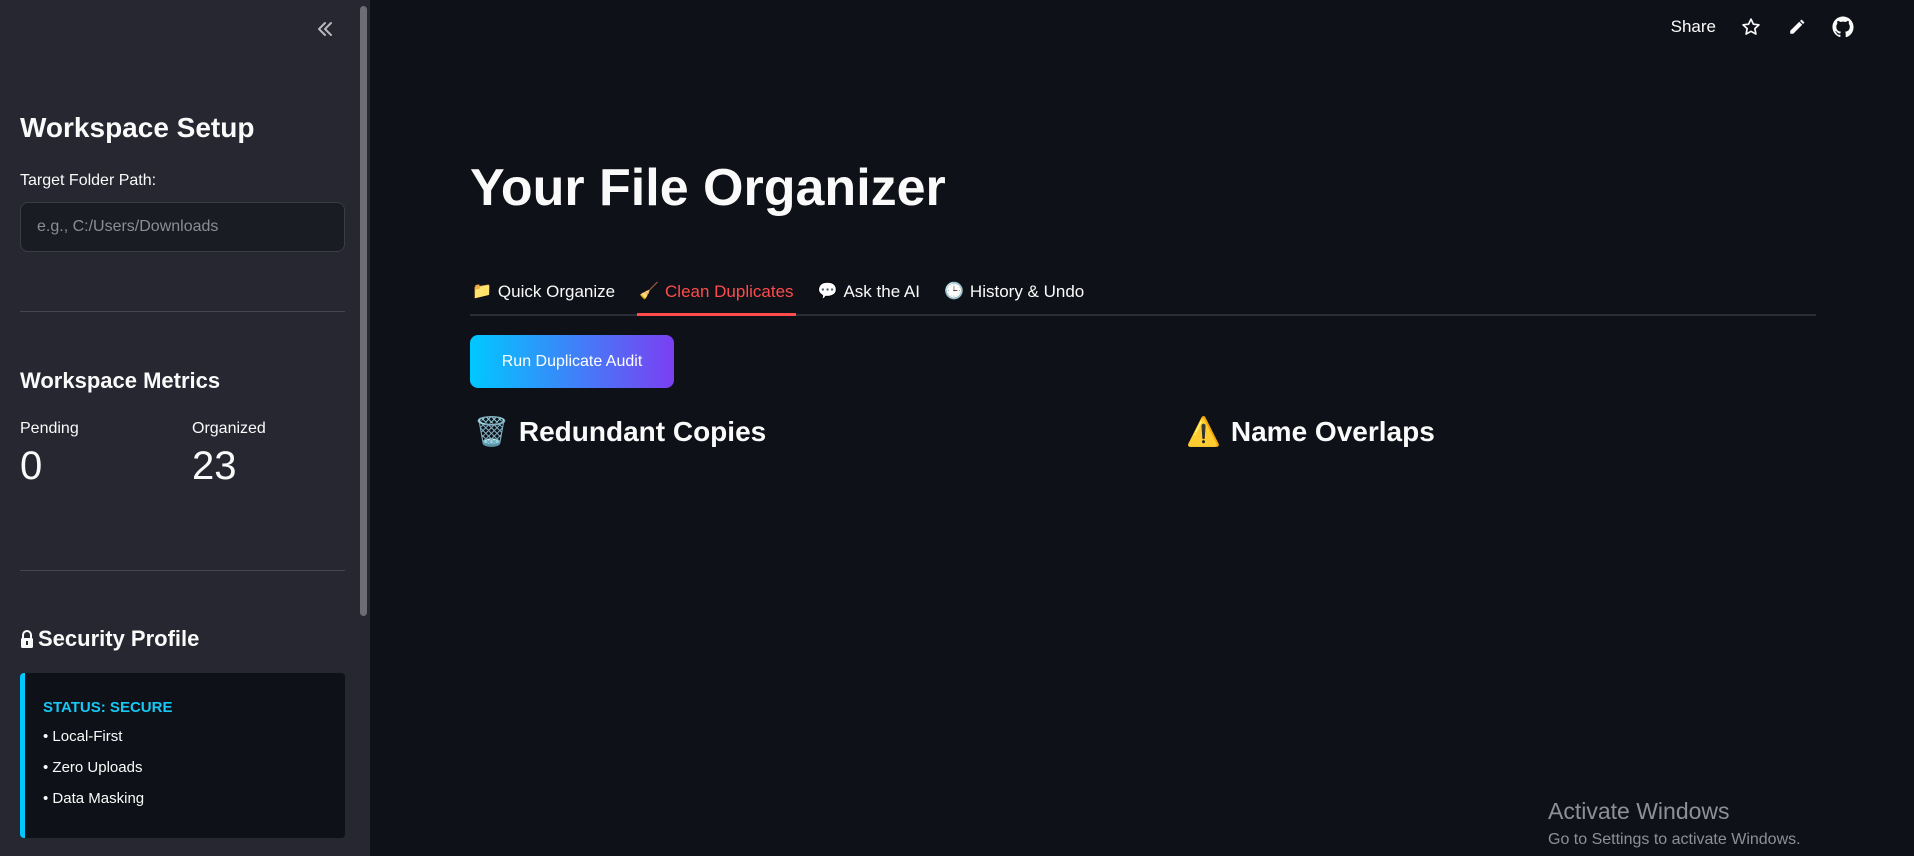  Describe the element at coordinates (120, 380) in the screenshot. I see `workspace-metrics-heading: Workspace Metrics` at that location.